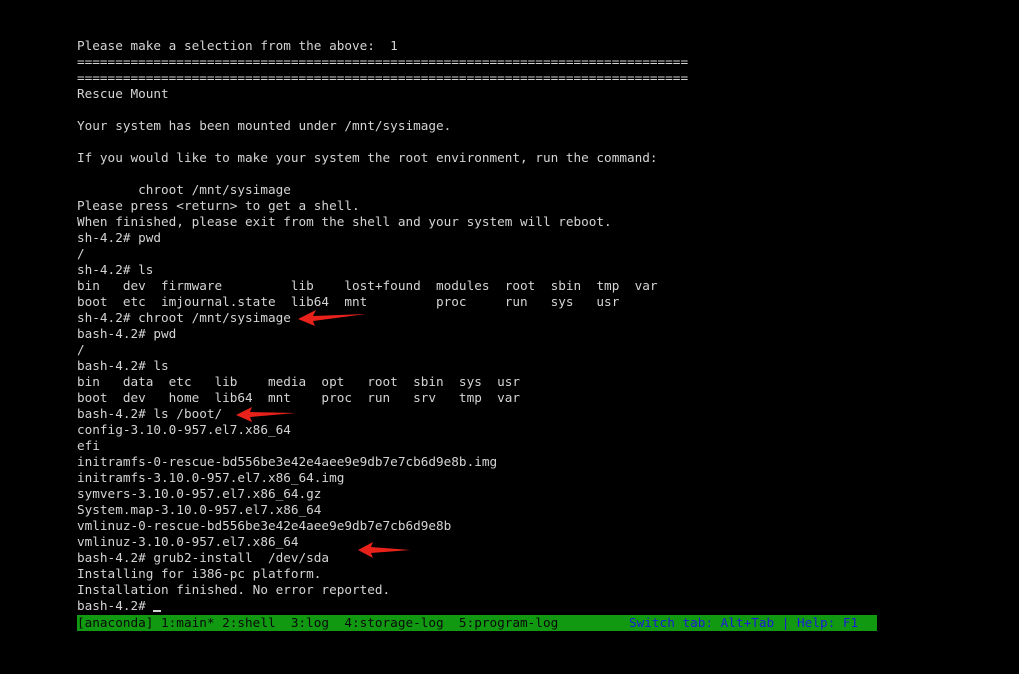 Image resolution: width=1019 pixels, height=674 pixels. What do you see at coordinates (199, 493) in the screenshot?
I see `terminal-line-output: symvers-3.10.0-957.el7.x86_64.gz` at bounding box center [199, 493].